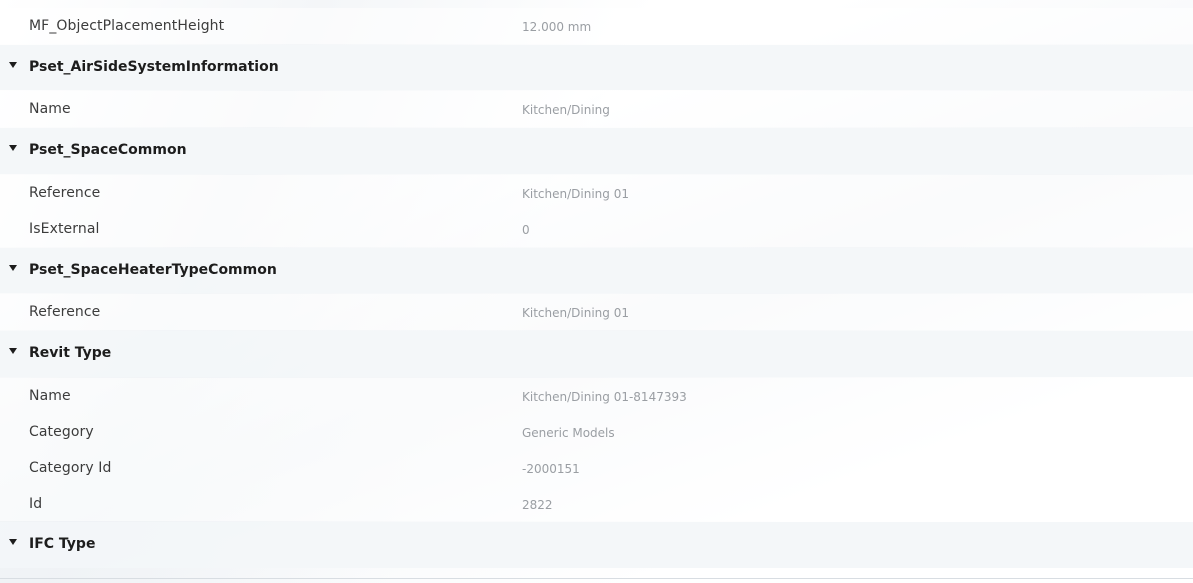 This screenshot has width=1193, height=583. What do you see at coordinates (596, 545) in the screenshot?
I see `group-header-ifc-type: IFC Type` at bounding box center [596, 545].